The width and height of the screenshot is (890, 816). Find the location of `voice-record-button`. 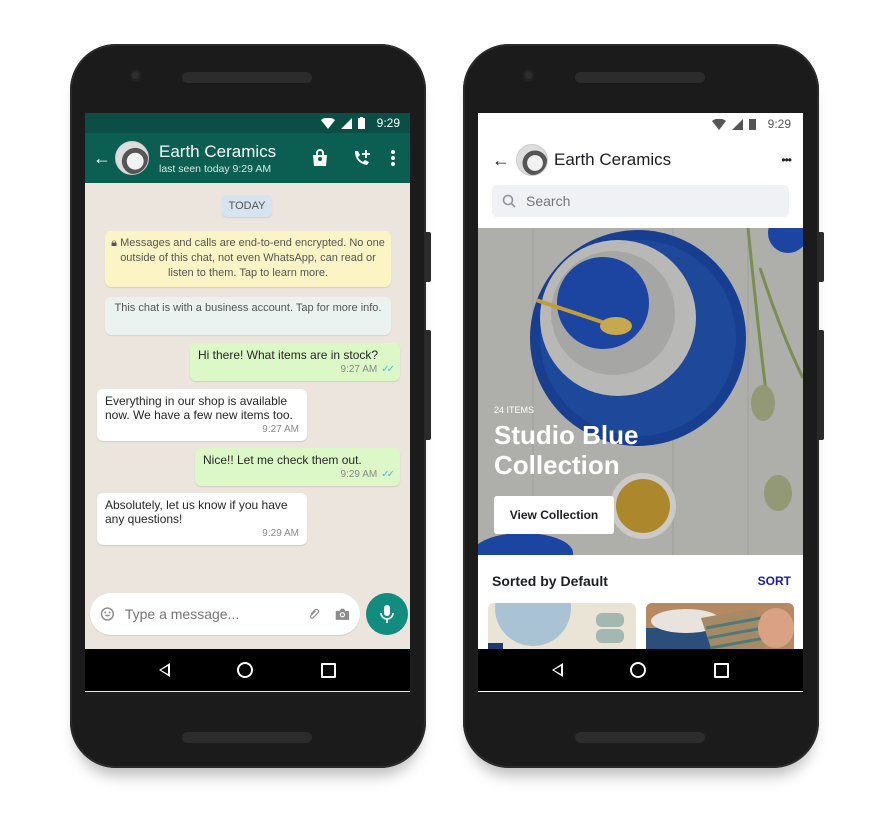

voice-record-button is located at coordinates (387, 614).